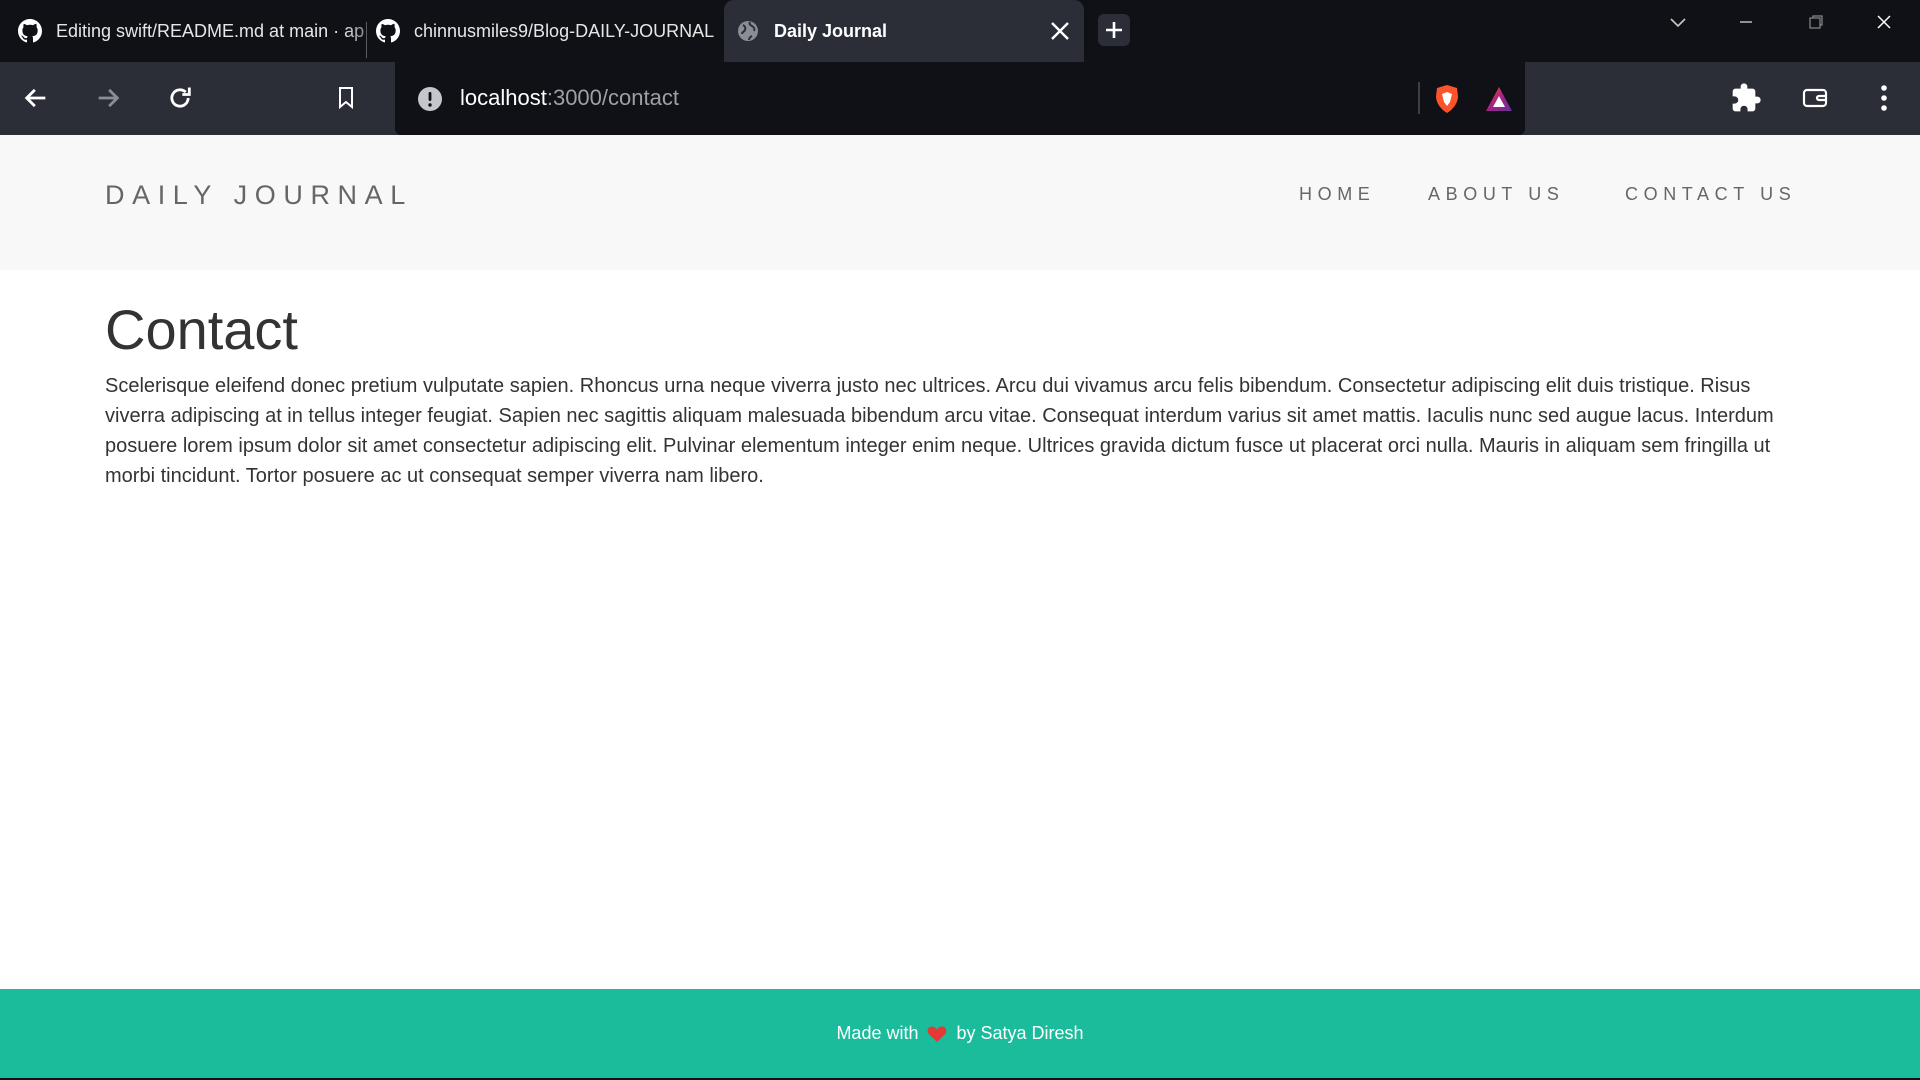 This screenshot has width=1920, height=1080. I want to click on tab-title: Editing swift/README.md at main · ap, so click(210, 30).